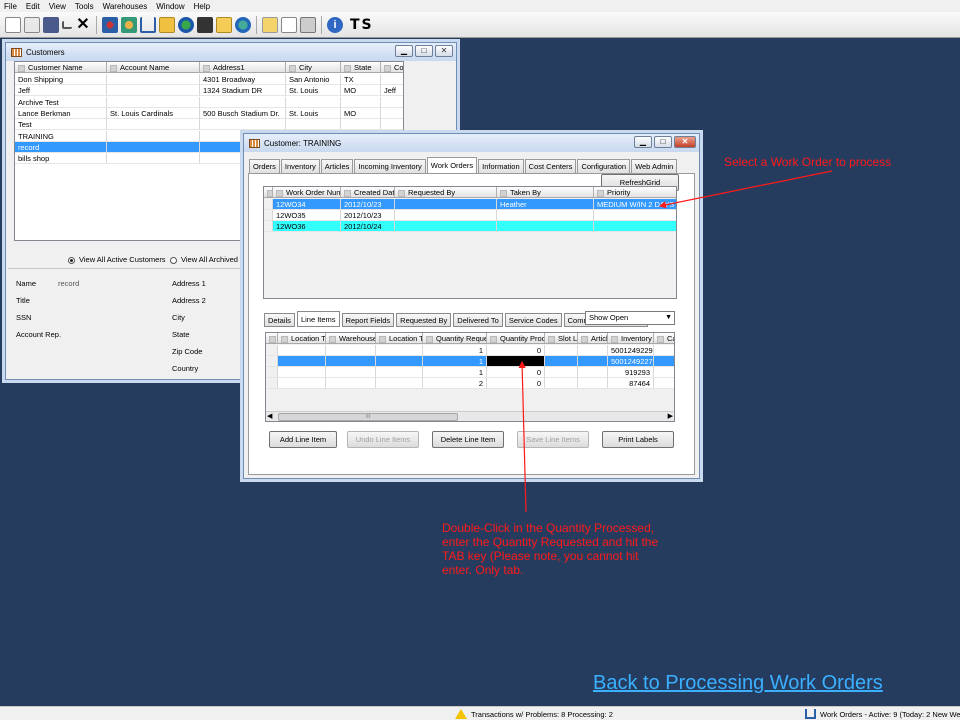 This screenshot has width=960, height=720. Describe the element at coordinates (33, 6) in the screenshot. I see `menu-edit: Edit` at that location.